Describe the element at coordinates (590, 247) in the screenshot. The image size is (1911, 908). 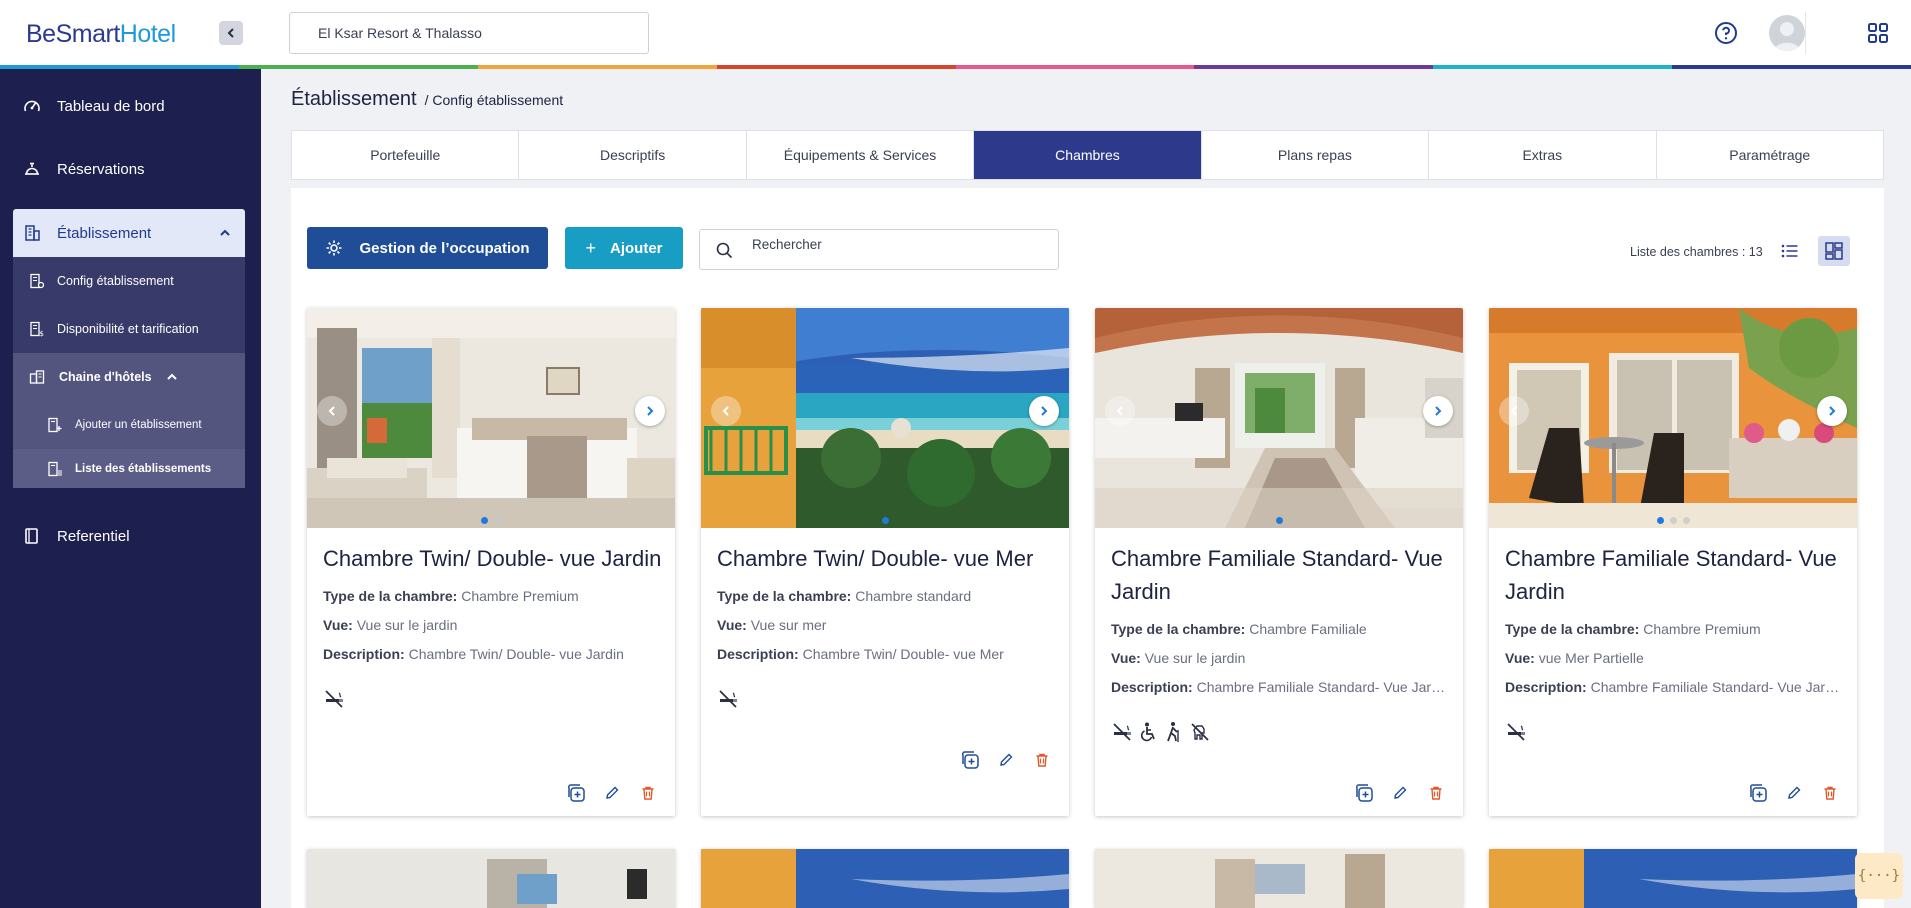
I see `plus-icon: +` at that location.